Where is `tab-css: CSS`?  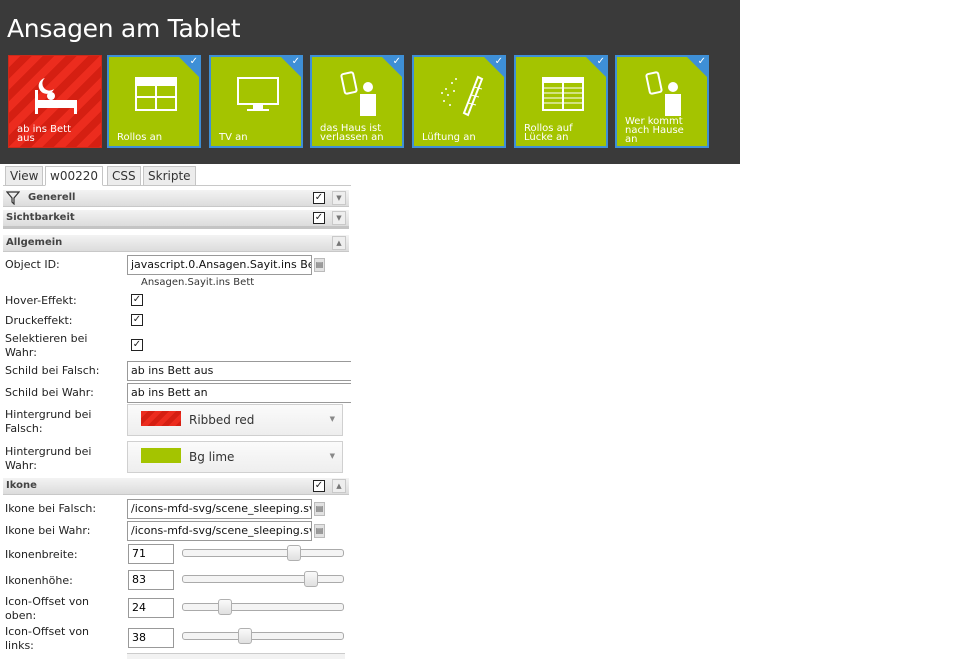 tab-css: CSS is located at coordinates (124, 176).